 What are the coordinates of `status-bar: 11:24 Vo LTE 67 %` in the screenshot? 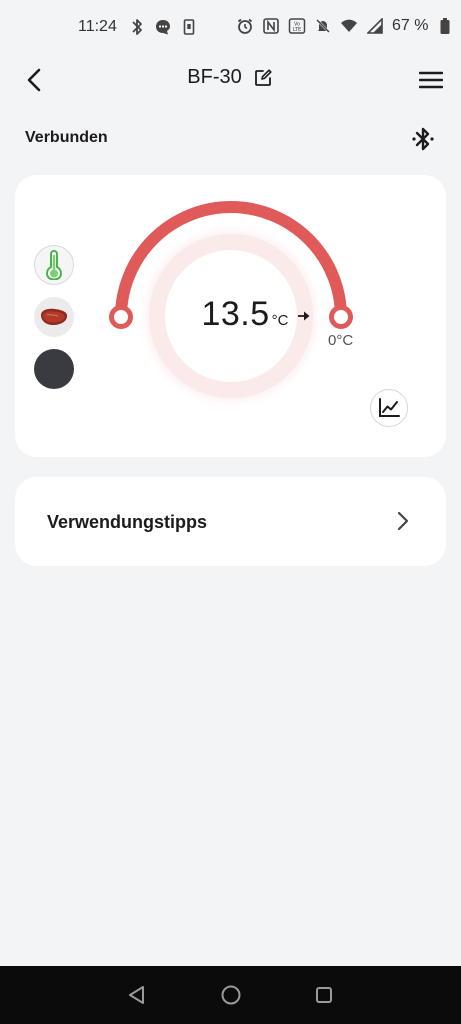 It's located at (230, 29).